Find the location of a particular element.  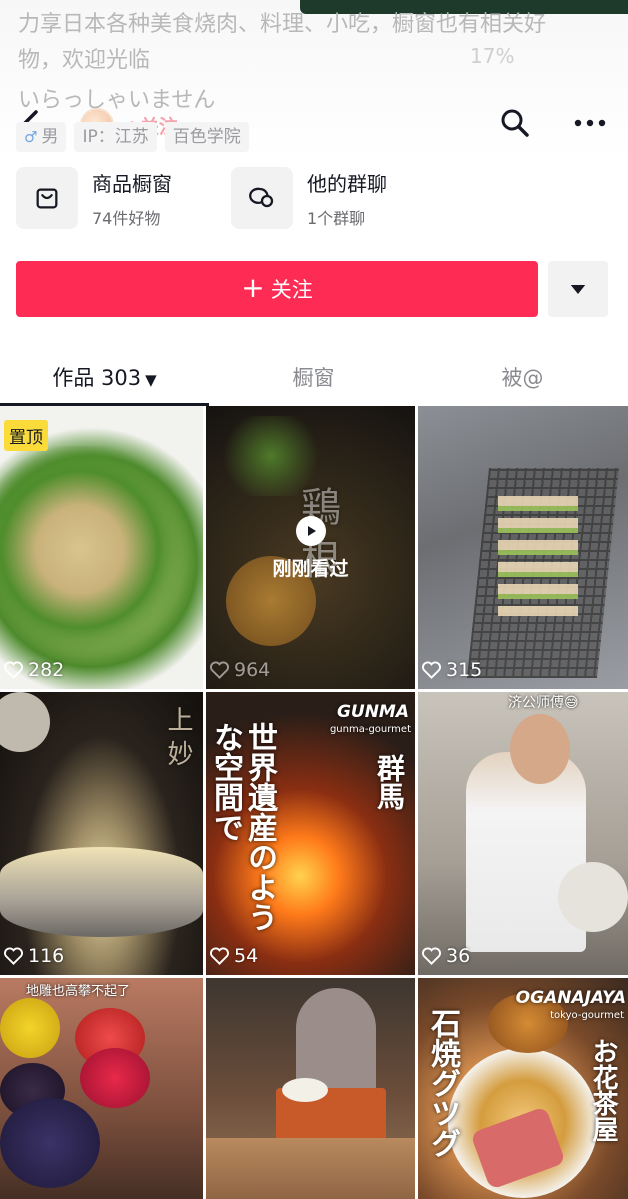

bio-line: 力享日本各种美食烧肉、料理、小吃，橱窗也有相关好 is located at coordinates (282, 24).